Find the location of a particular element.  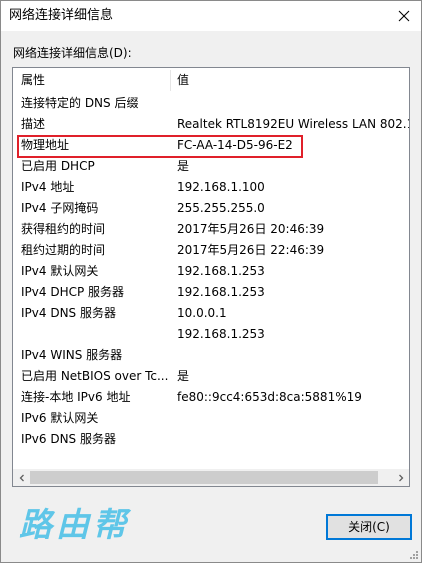

list-row: IPv4 DHCP 服务器 192.168.1.253 is located at coordinates (211, 292).